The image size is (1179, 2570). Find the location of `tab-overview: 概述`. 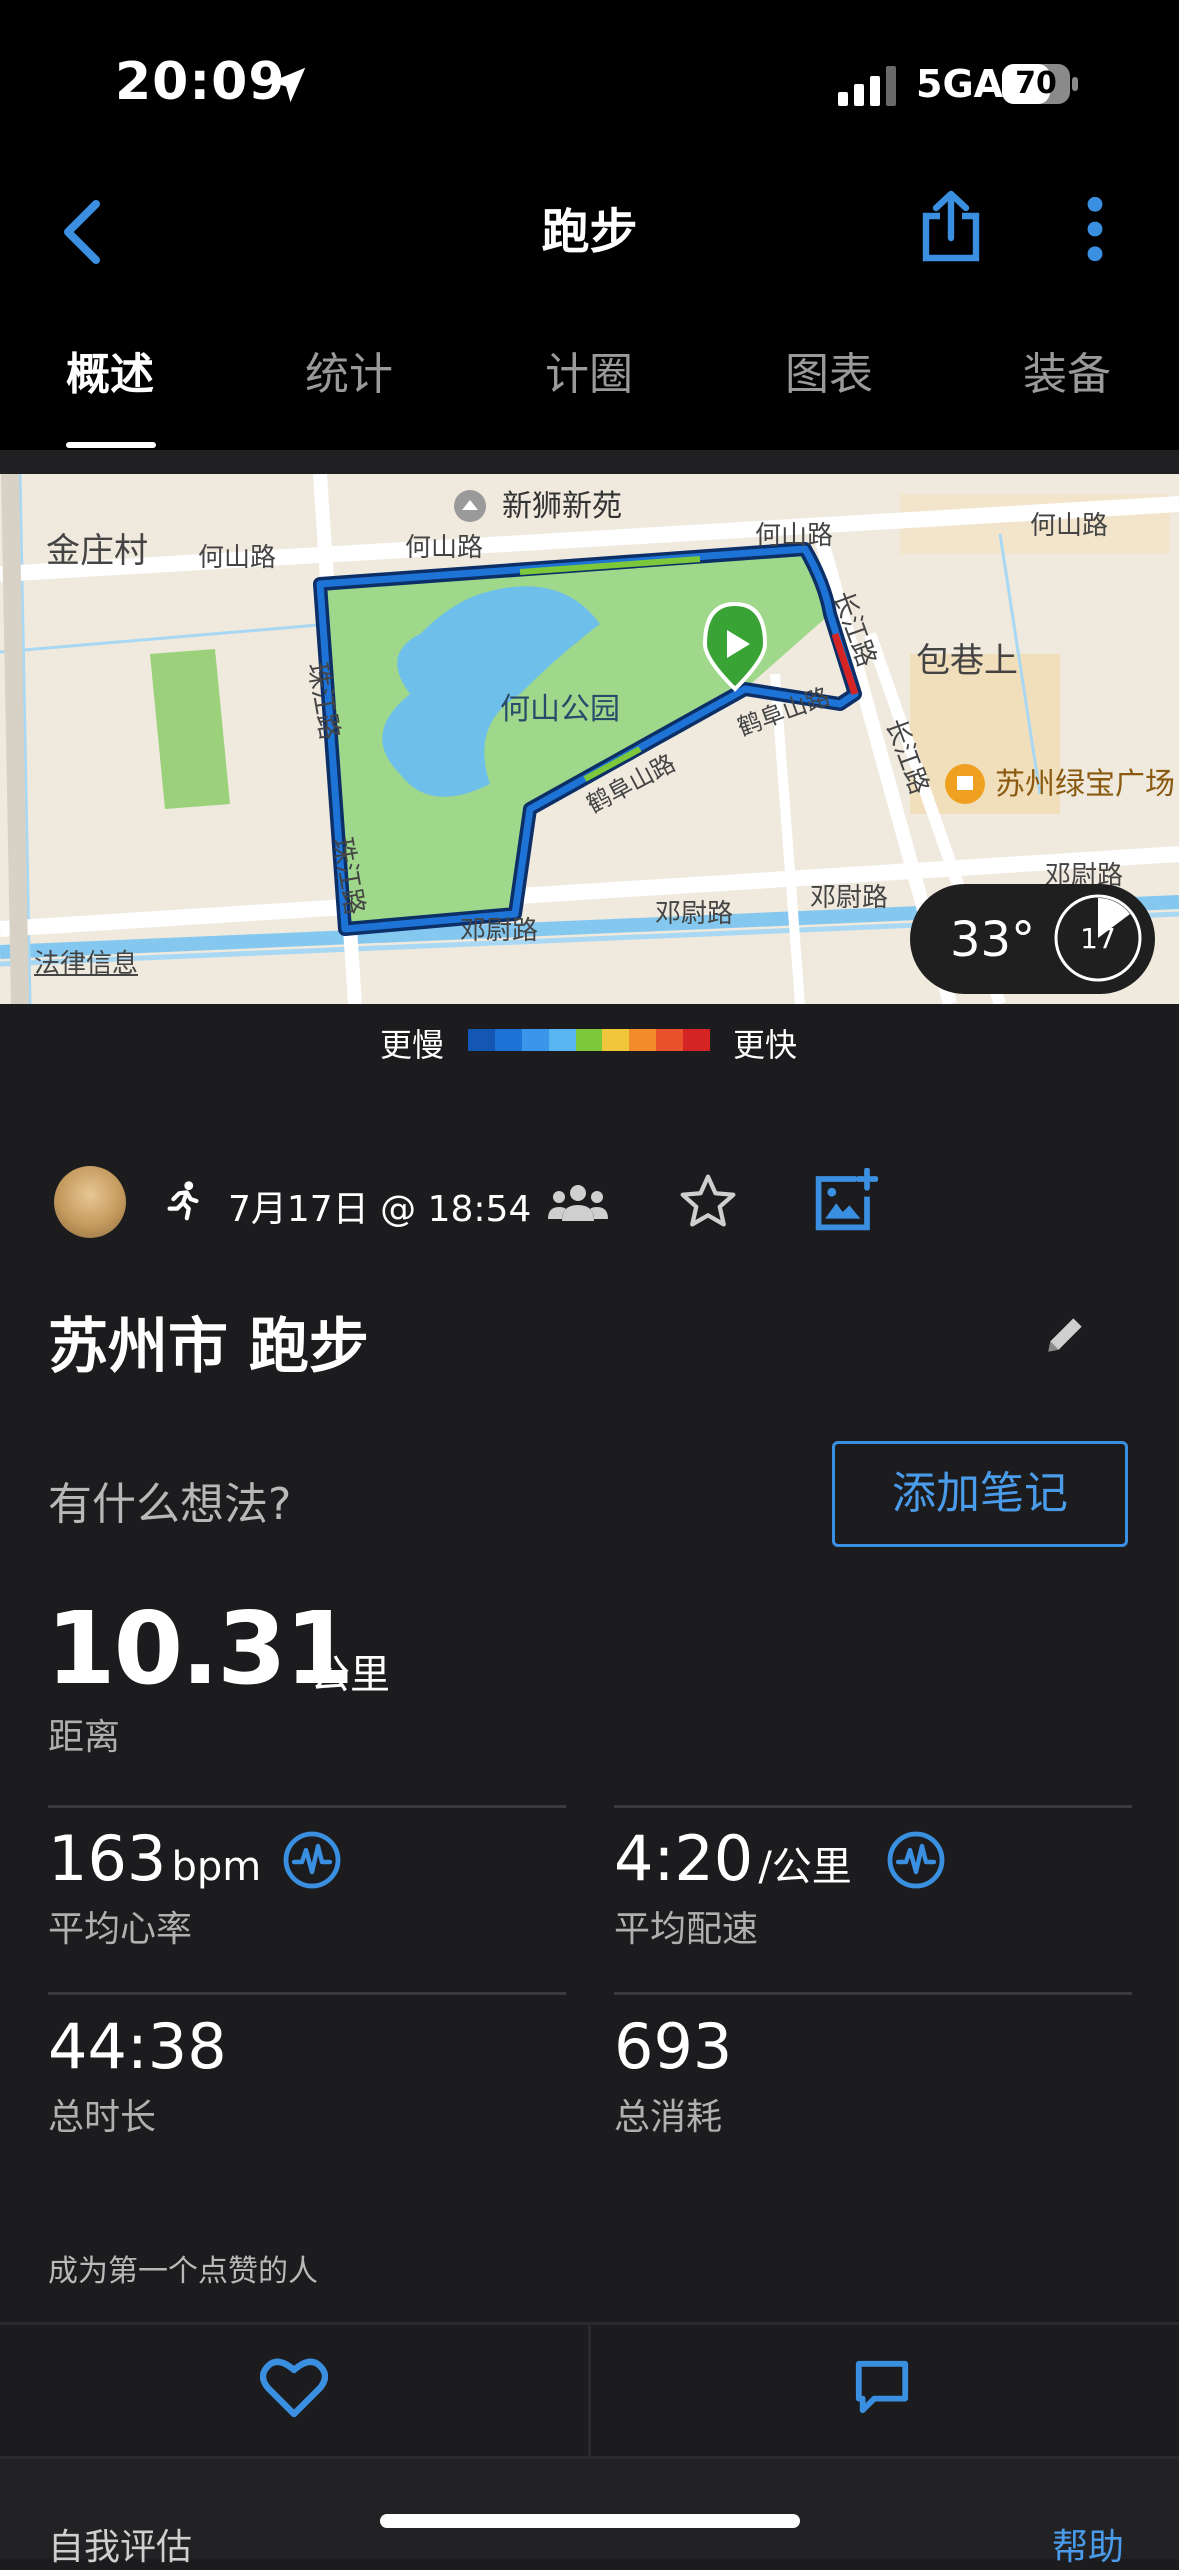

tab-overview: 概述 is located at coordinates (110, 370).